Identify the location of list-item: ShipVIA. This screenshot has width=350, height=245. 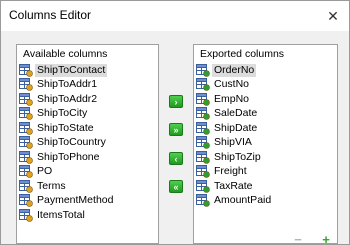
(266, 143).